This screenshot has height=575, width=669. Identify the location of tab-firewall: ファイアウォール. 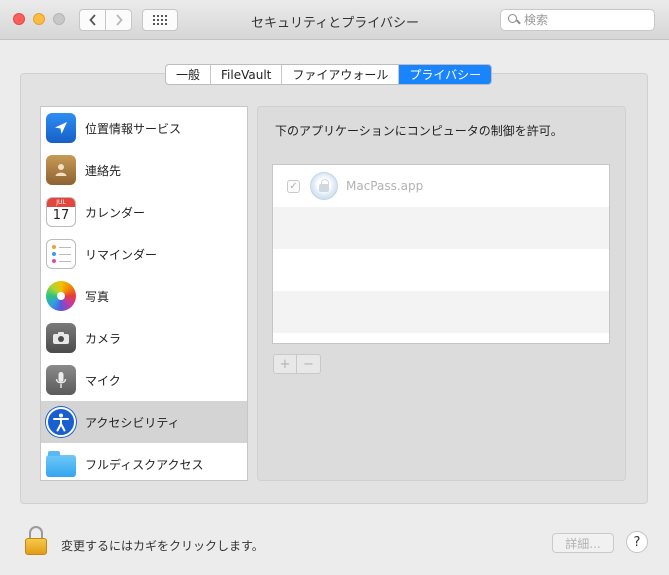
(341, 74).